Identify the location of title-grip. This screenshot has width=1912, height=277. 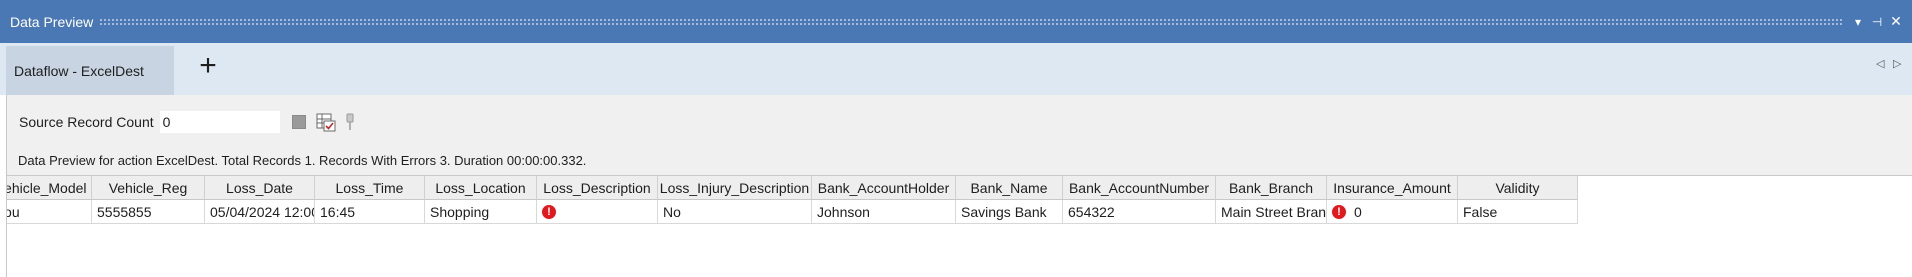
(970, 21).